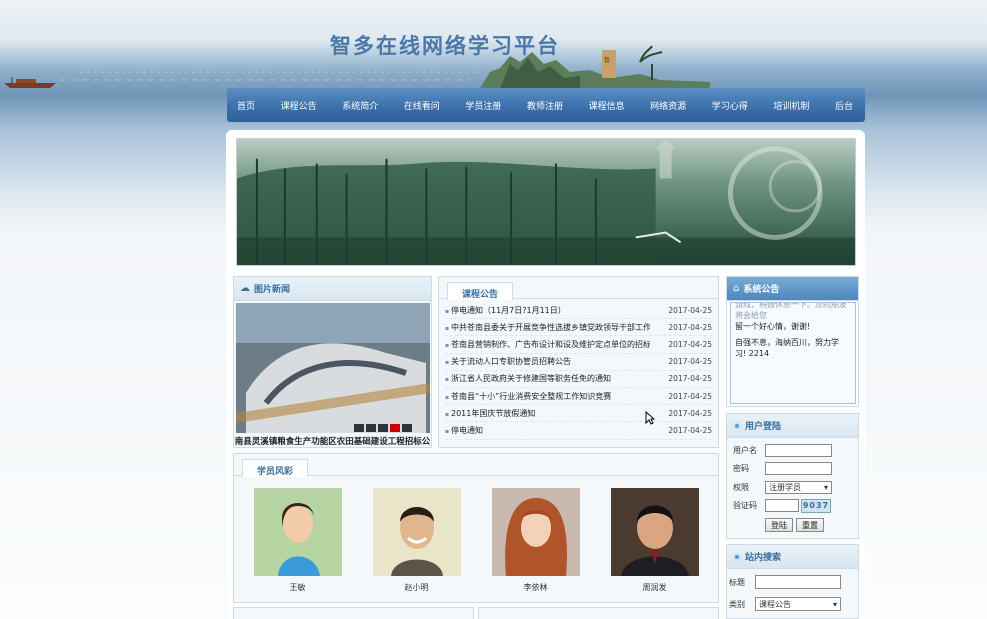  What do you see at coordinates (730, 105) in the screenshot?
I see `nav-study-notes: 学习心得` at bounding box center [730, 105].